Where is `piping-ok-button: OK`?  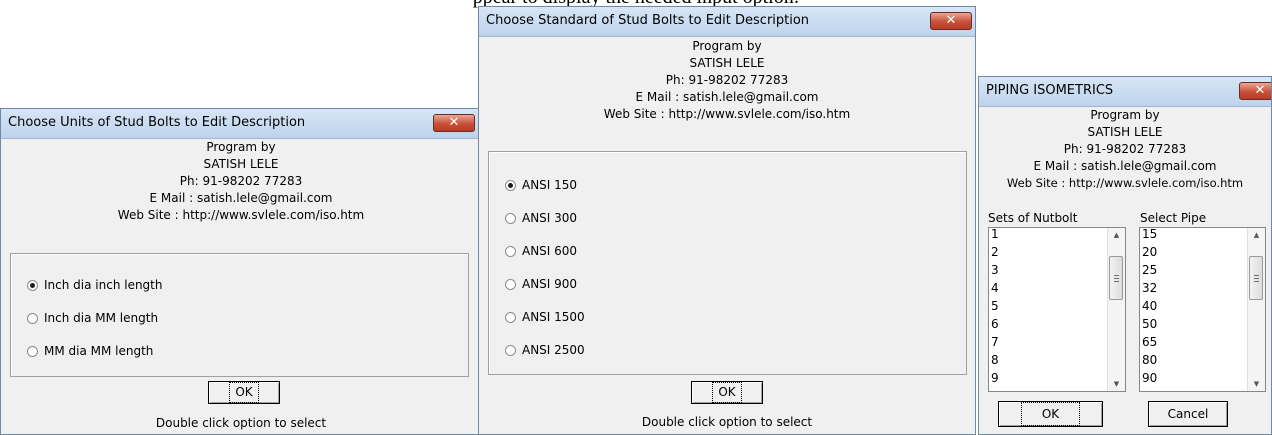 piping-ok-button: OK is located at coordinates (1050, 414).